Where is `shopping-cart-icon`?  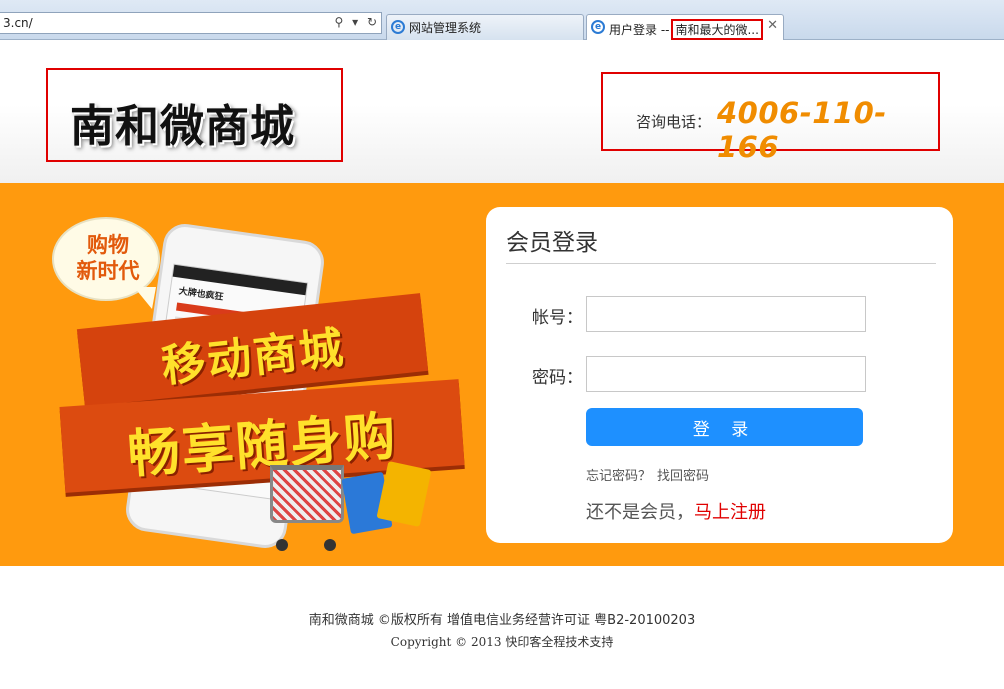 shopping-cart-icon is located at coordinates (307, 494).